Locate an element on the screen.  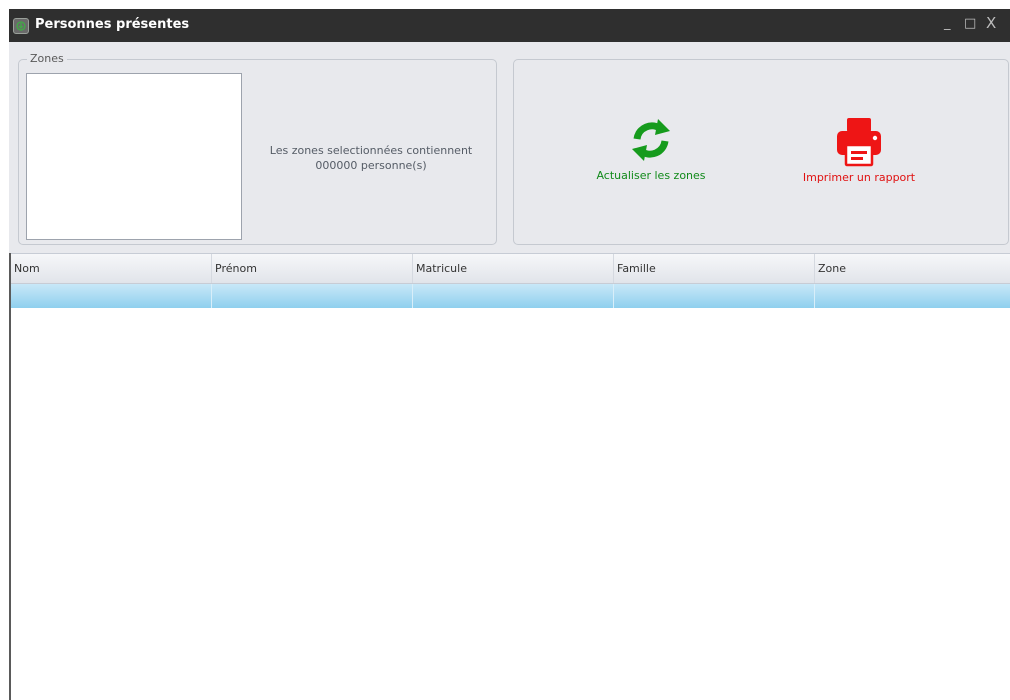
column-header-nom: Nom is located at coordinates (111, 268).